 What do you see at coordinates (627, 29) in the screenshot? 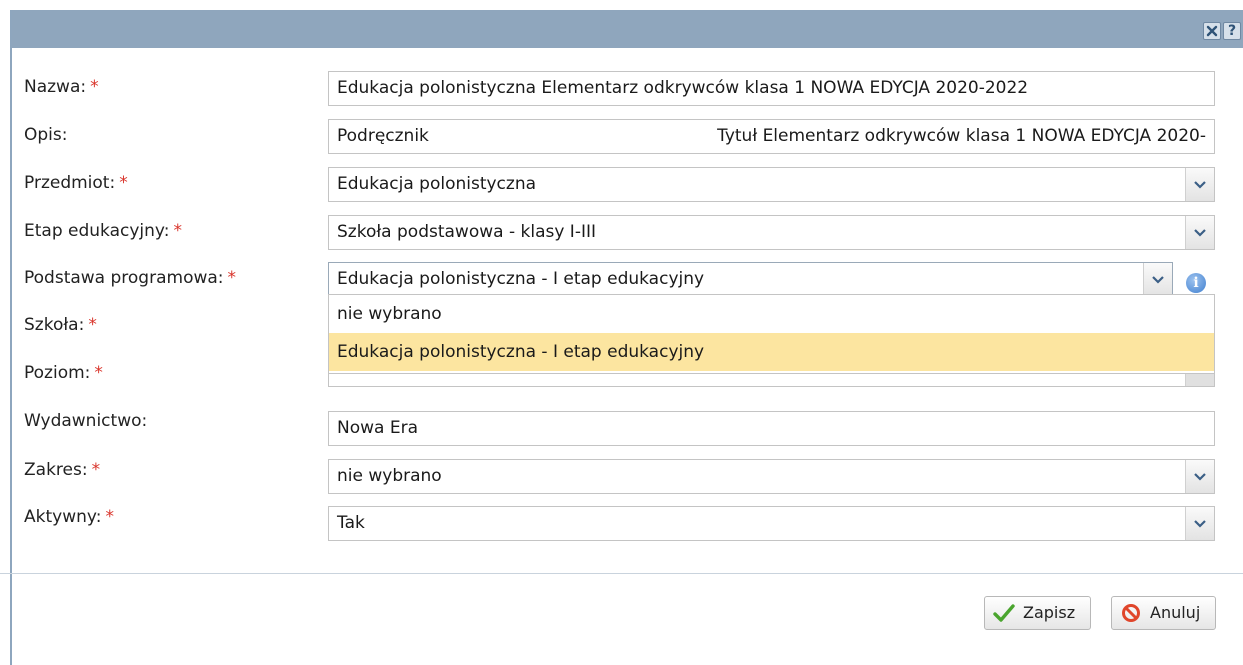
I see `dialog-titlebar: ?` at bounding box center [627, 29].